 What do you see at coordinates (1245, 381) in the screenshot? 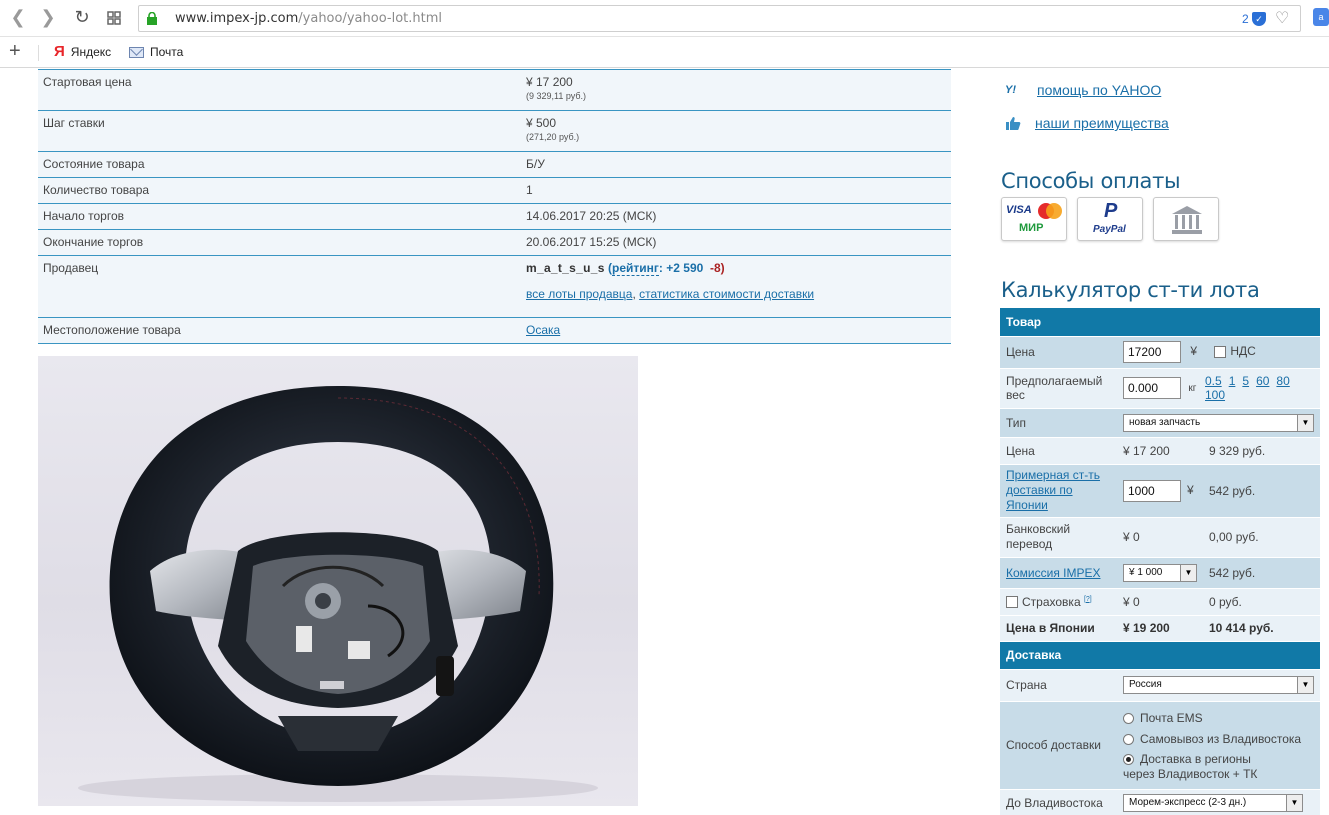
I see `weight-preset-link: 5` at bounding box center [1245, 381].